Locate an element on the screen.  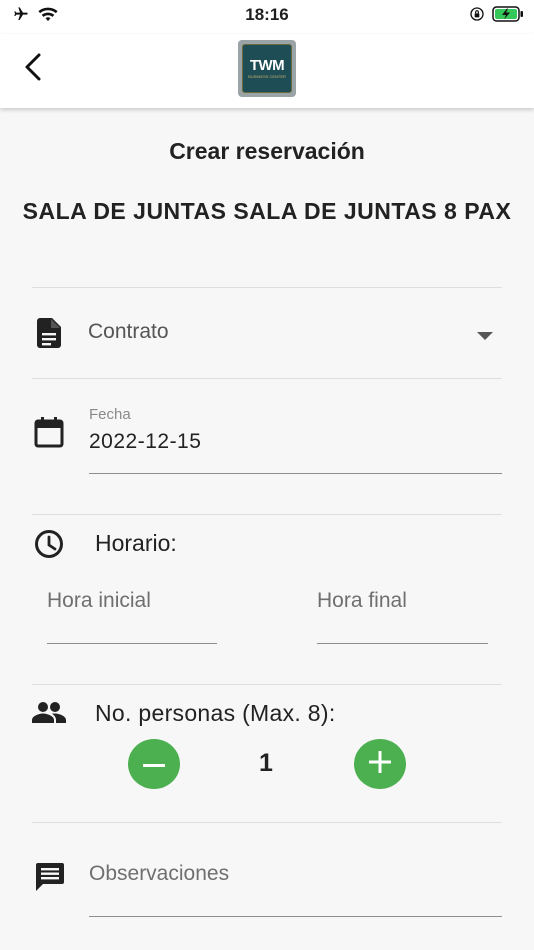
back-button is located at coordinates (33, 69).